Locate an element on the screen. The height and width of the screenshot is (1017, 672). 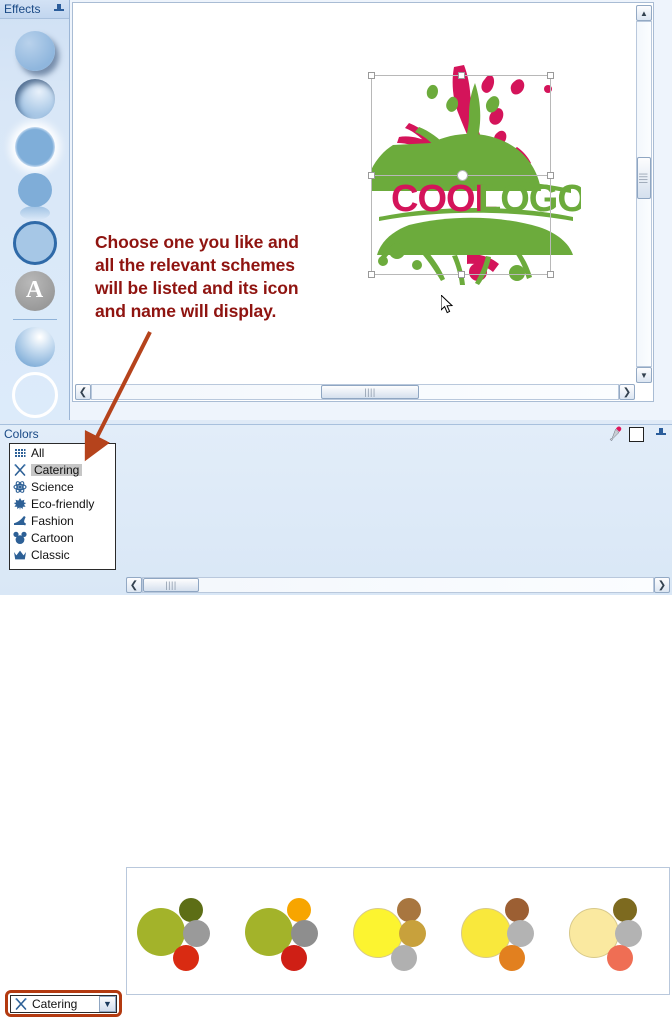
vertical-scroll-thumb: |||| is located at coordinates (644, 178).